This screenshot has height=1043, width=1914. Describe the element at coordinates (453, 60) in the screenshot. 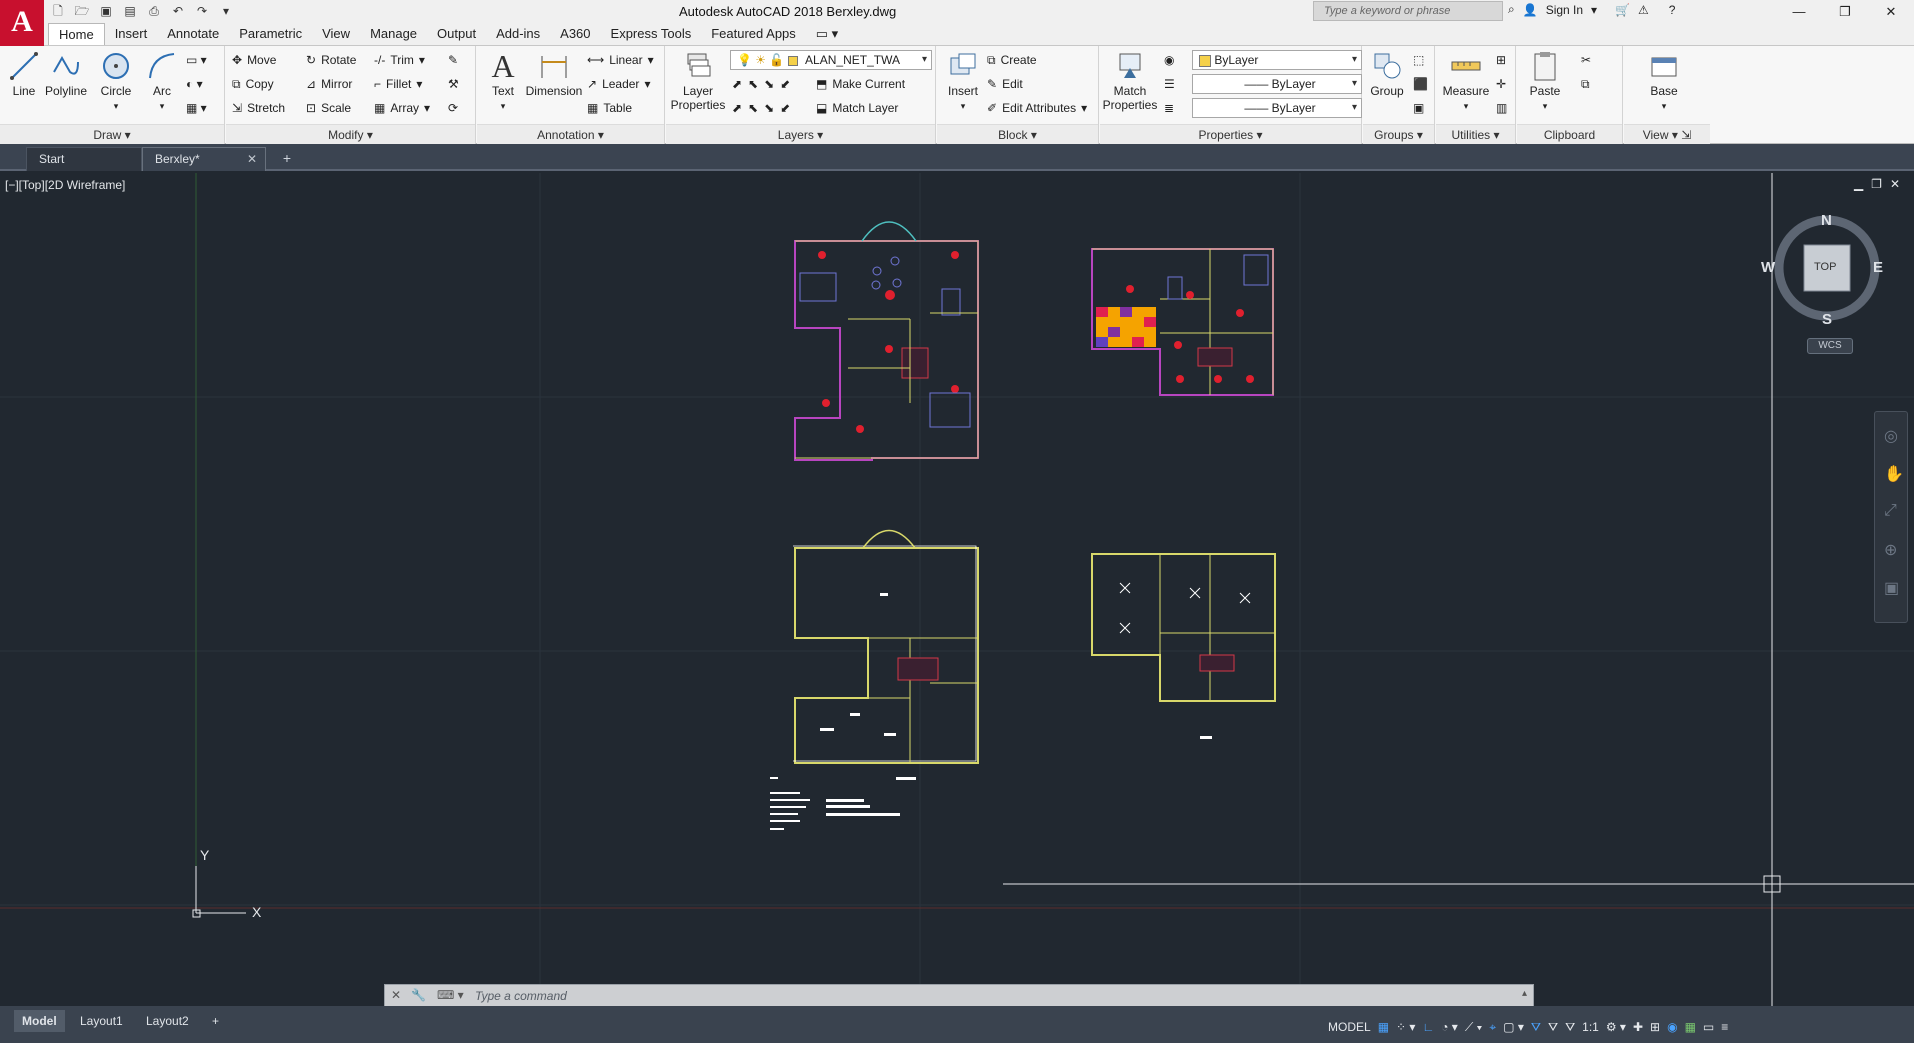

I see `erase-icon: ✎` at that location.